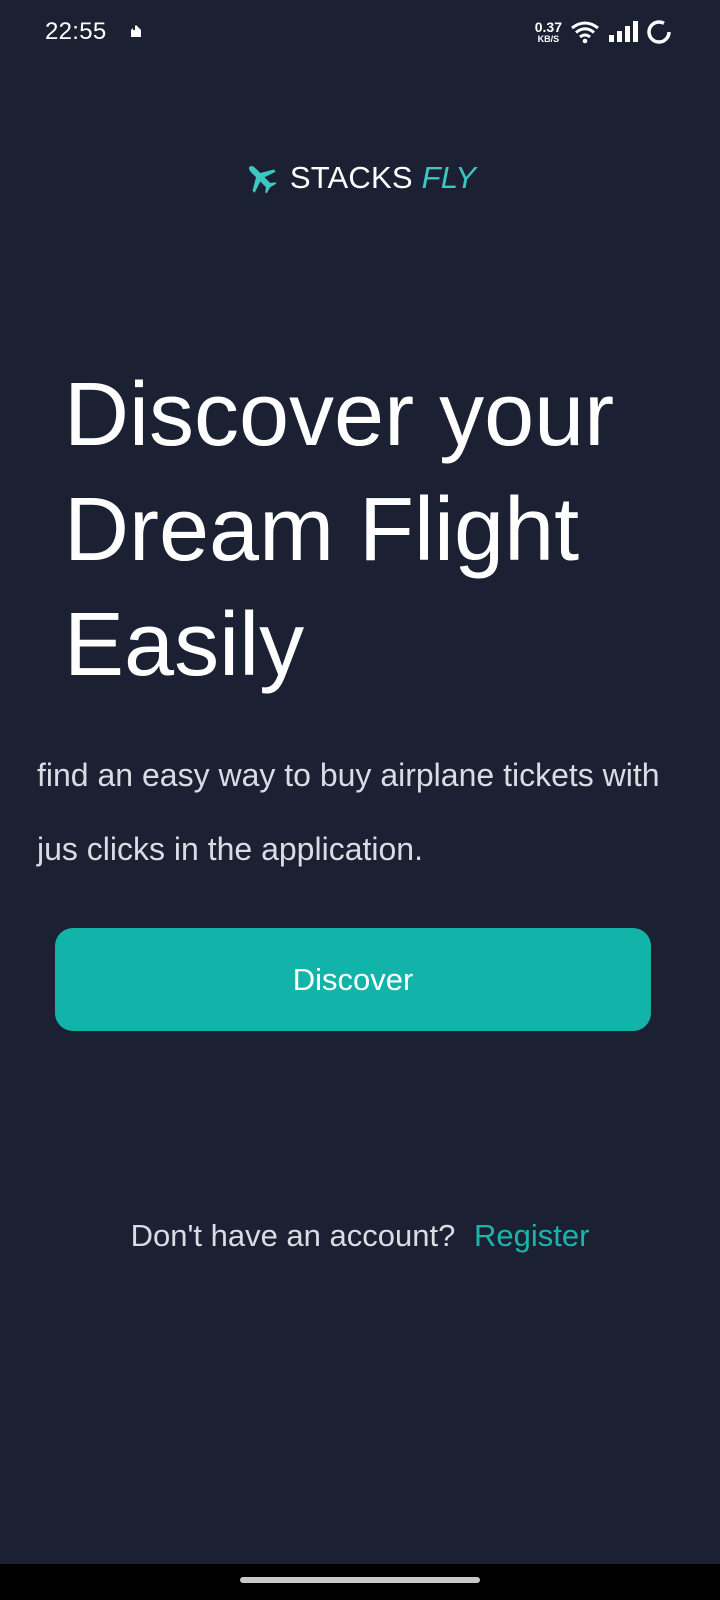  I want to click on headline-line-2: Dream Flight, so click(322, 530).